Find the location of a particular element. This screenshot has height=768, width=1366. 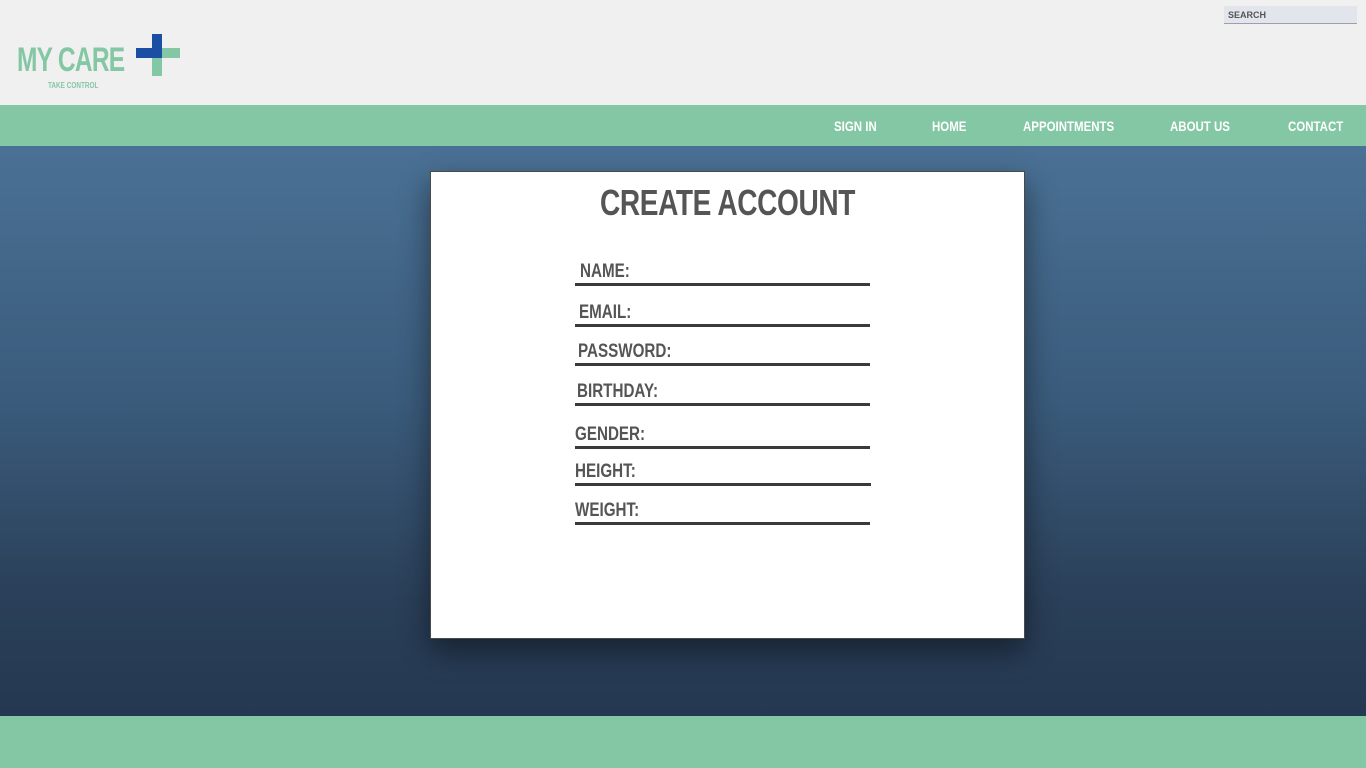

weight-input is located at coordinates (767, 510).